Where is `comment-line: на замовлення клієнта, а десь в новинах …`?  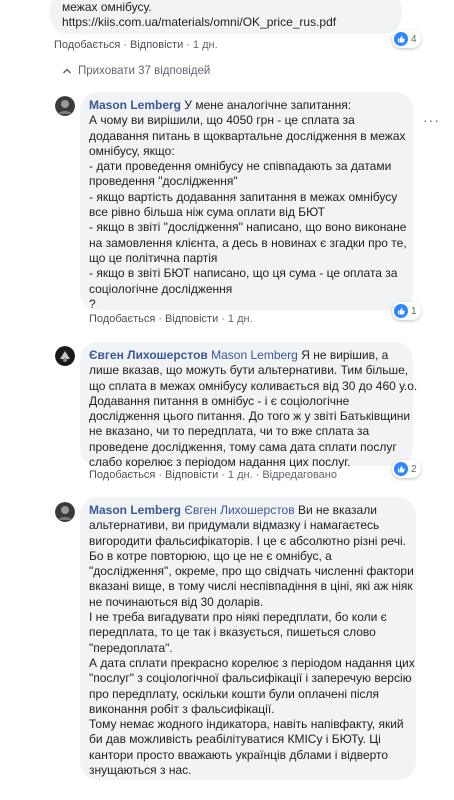
comment-line: на замовлення клієнта, а десь в новинах … is located at coordinates (248, 242).